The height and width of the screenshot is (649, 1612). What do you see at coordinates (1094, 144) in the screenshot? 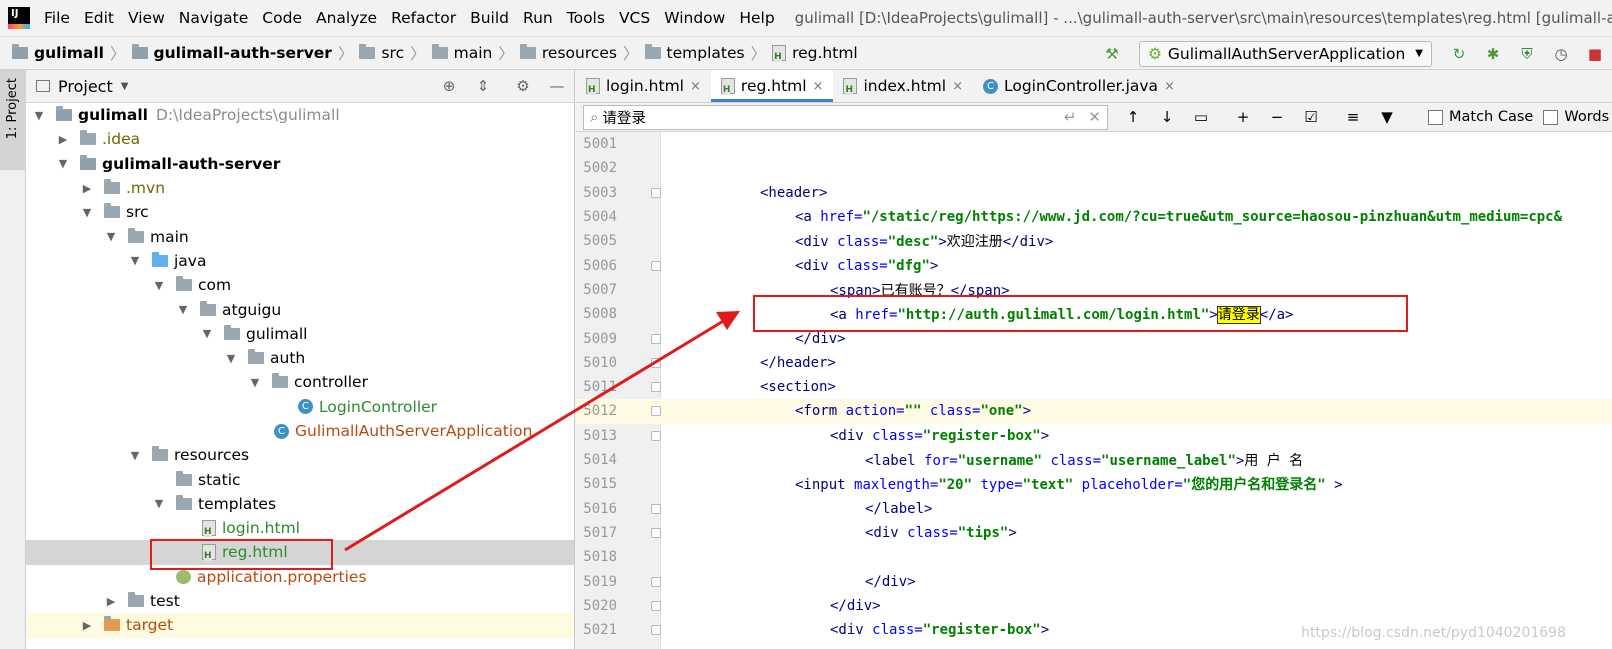
I see `code-line: 5001` at bounding box center [1094, 144].